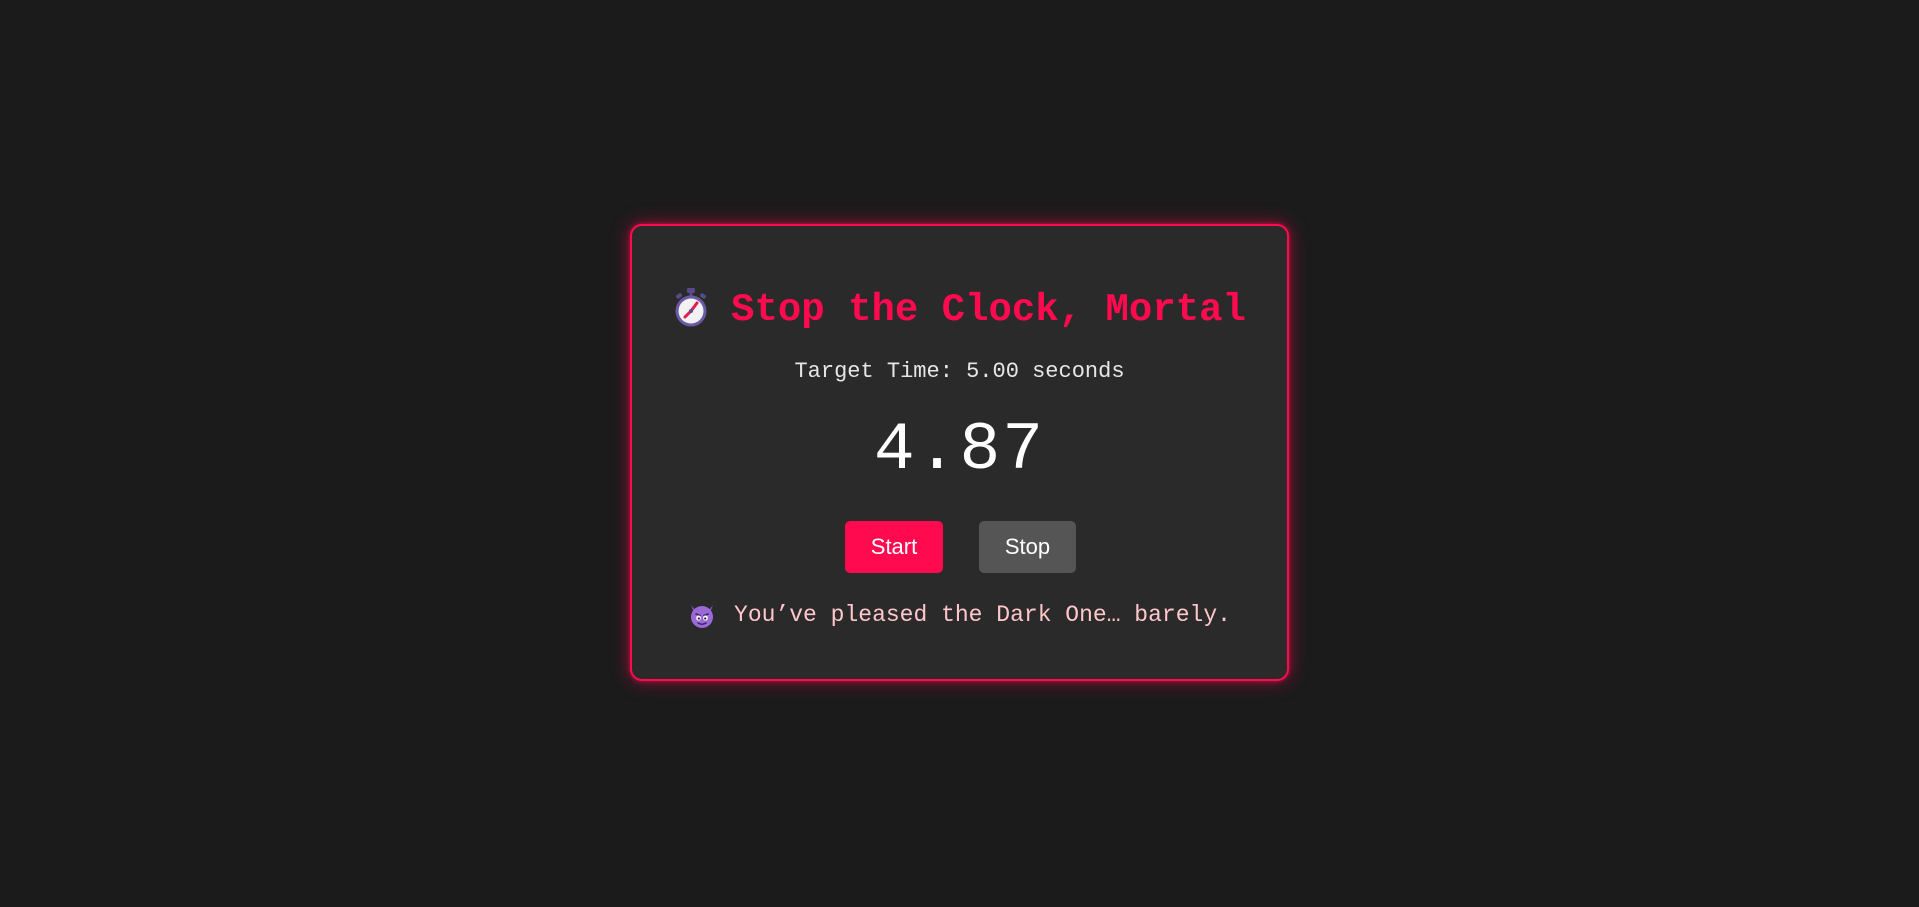 The height and width of the screenshot is (907, 1919). I want to click on start-button: Start, so click(894, 547).